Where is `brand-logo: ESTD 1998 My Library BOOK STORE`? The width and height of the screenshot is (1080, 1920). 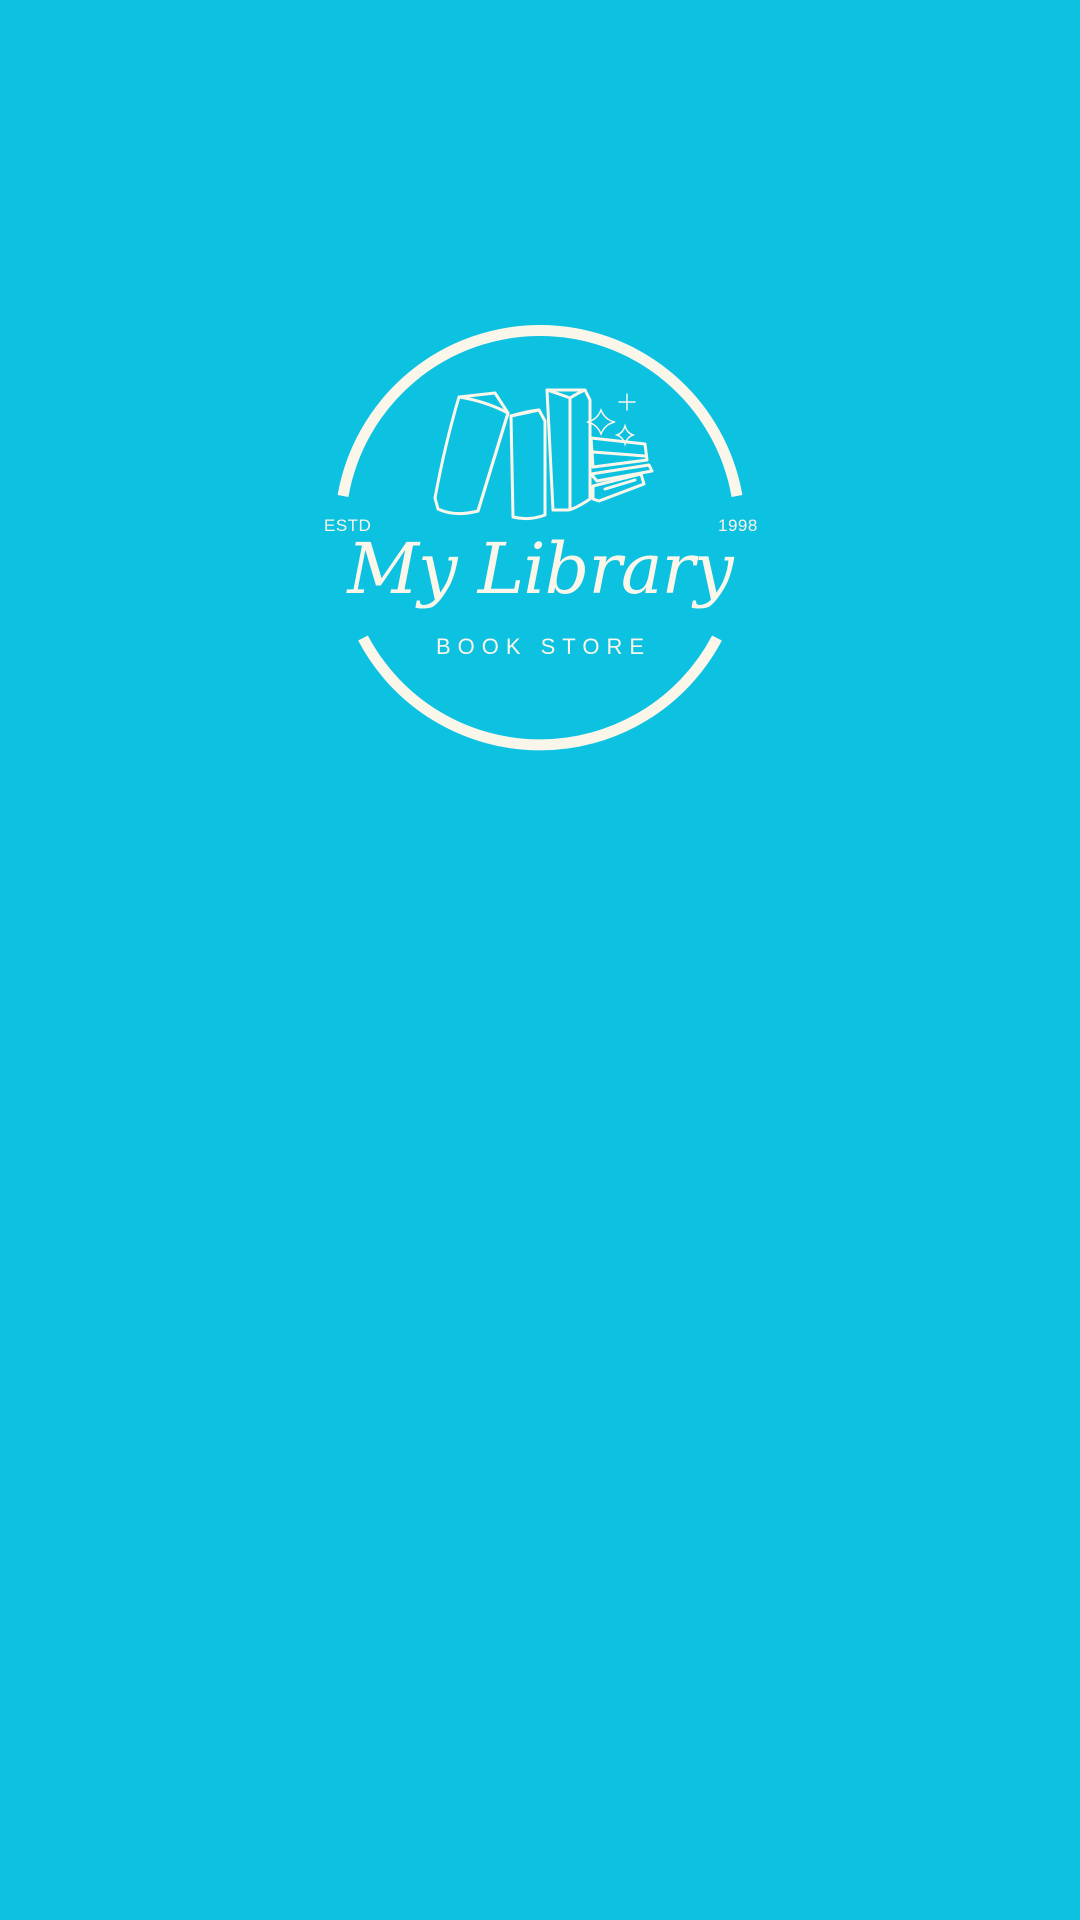
brand-logo: ESTD 1998 My Library BOOK STORE is located at coordinates (540, 540).